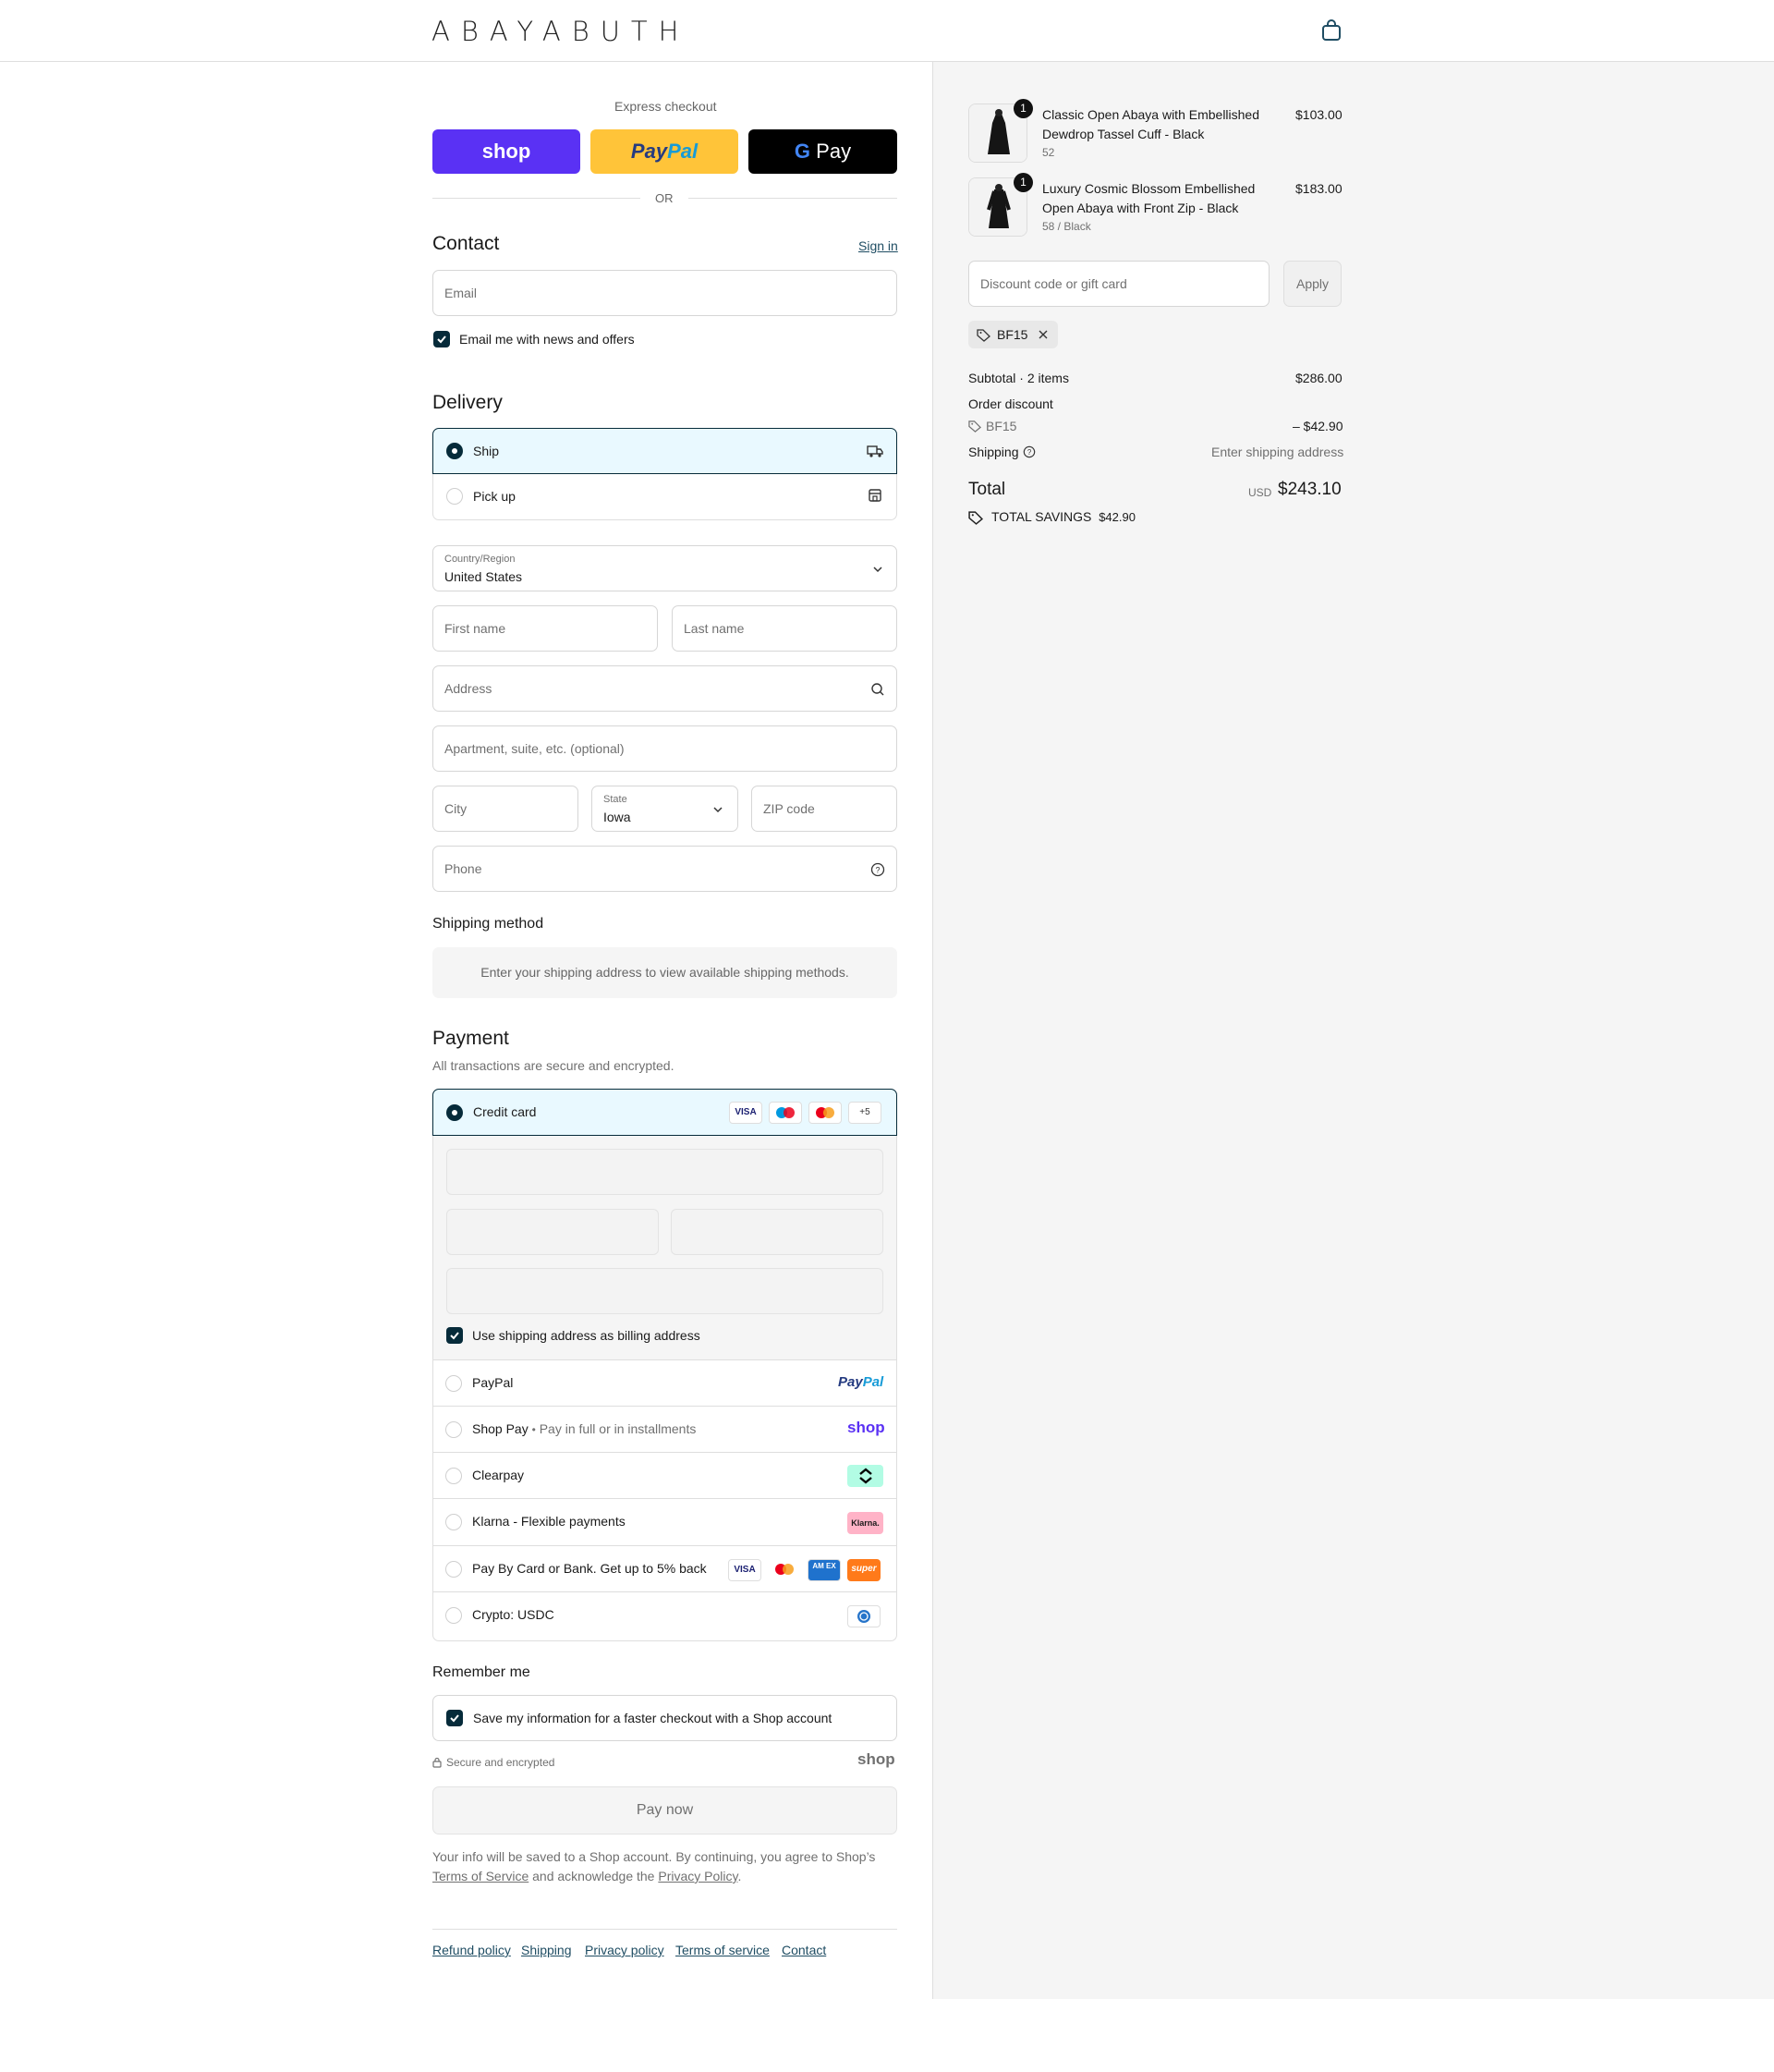  I want to click on brand-logo: ABAYABUTH, so click(560, 31).